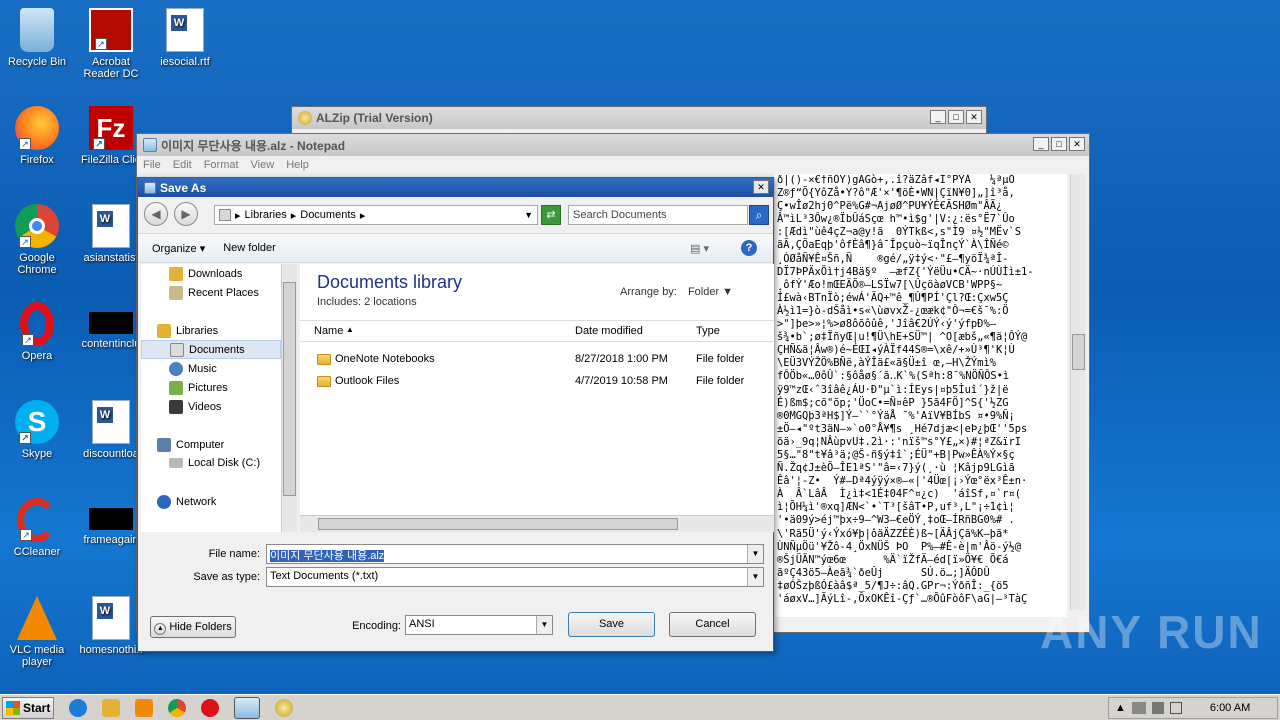  I want to click on menu-file: File, so click(152, 165).